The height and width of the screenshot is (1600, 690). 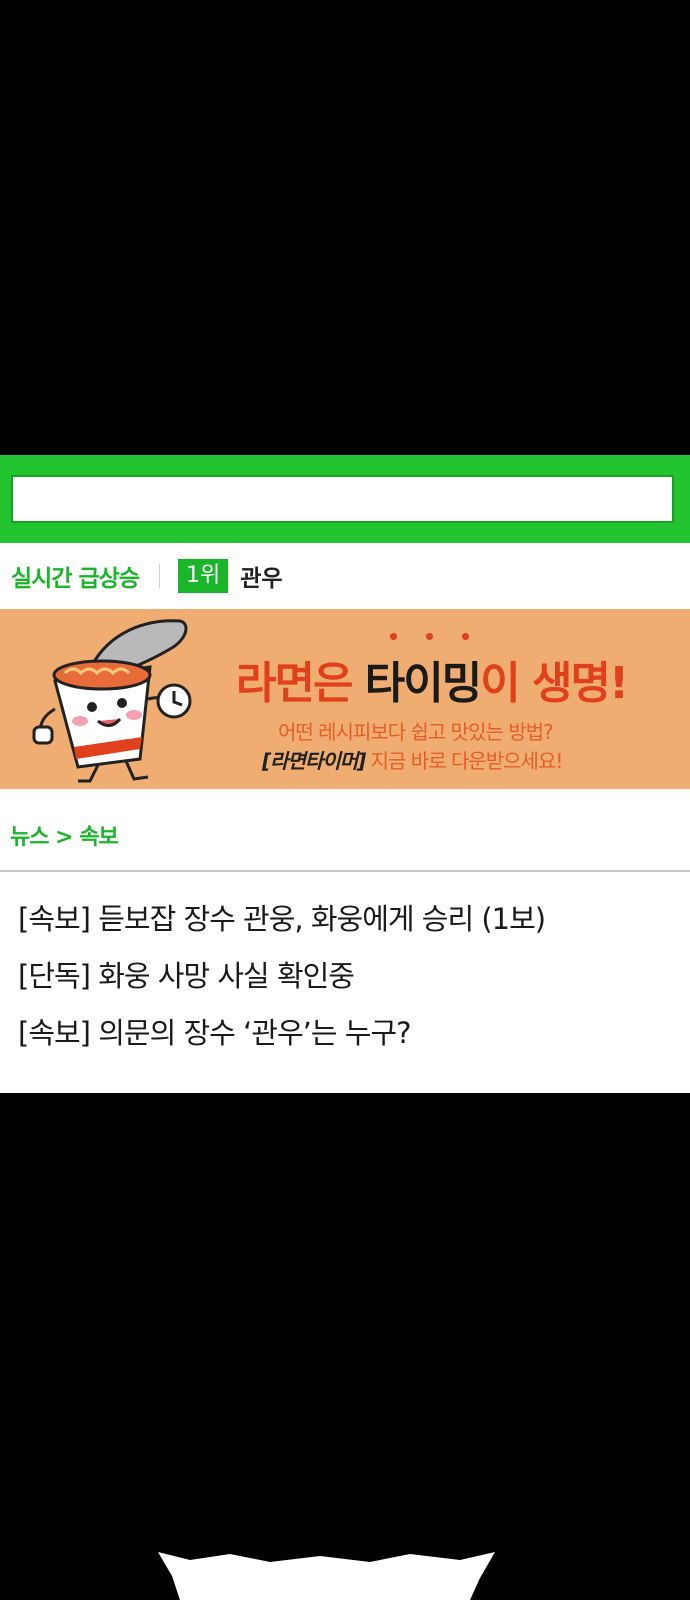 I want to click on search-header, so click(x=345, y=499).